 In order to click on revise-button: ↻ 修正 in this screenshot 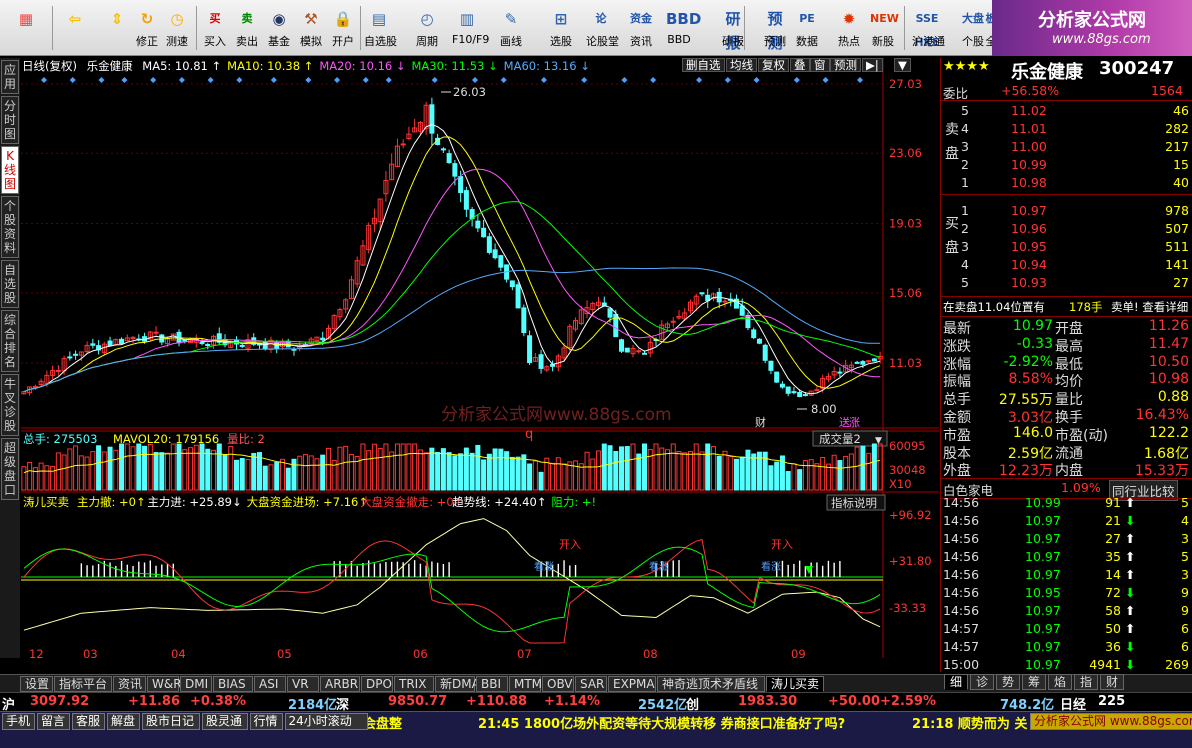, I will do `click(147, 29)`.